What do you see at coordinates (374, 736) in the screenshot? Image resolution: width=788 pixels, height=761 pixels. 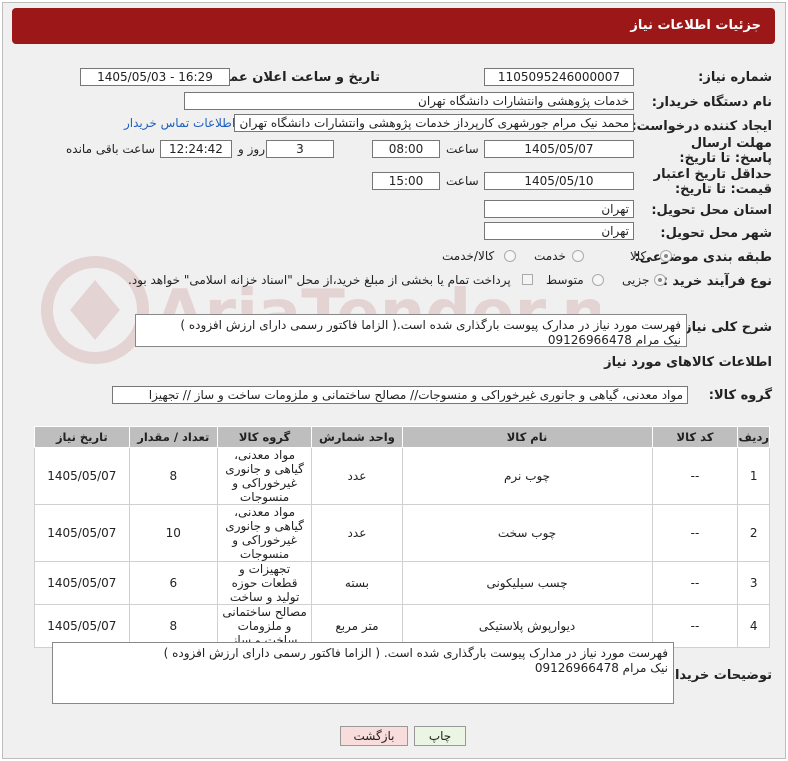 I see `back-button: بازگشت` at bounding box center [374, 736].